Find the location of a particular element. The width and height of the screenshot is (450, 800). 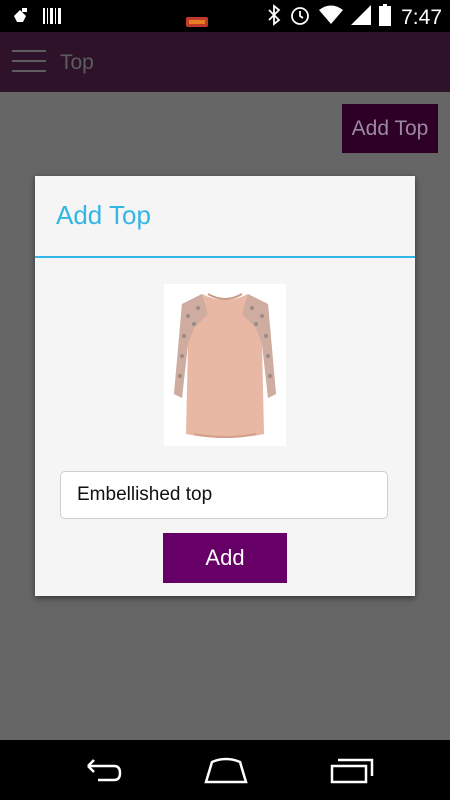

back-icon is located at coordinates (100, 772).